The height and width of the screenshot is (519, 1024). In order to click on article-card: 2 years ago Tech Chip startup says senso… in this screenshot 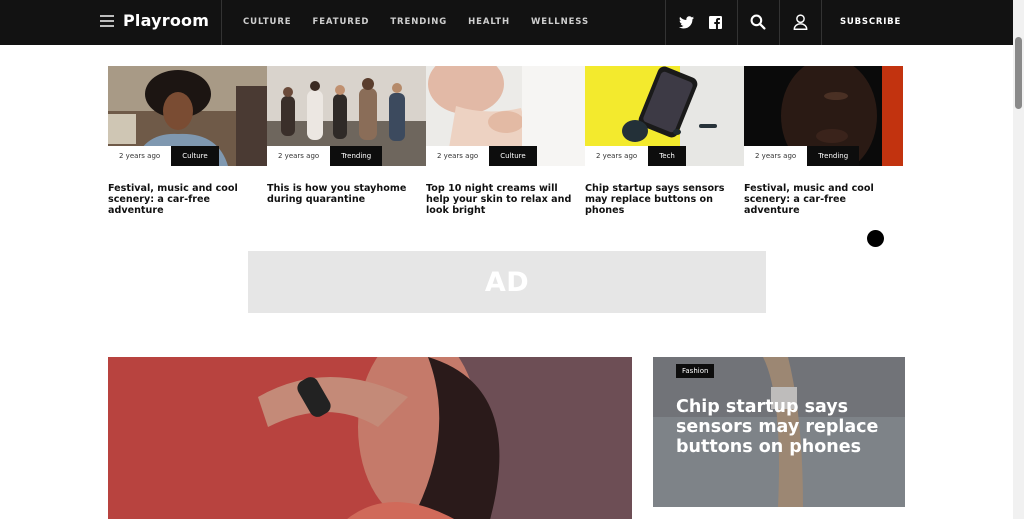, I will do `click(664, 141)`.